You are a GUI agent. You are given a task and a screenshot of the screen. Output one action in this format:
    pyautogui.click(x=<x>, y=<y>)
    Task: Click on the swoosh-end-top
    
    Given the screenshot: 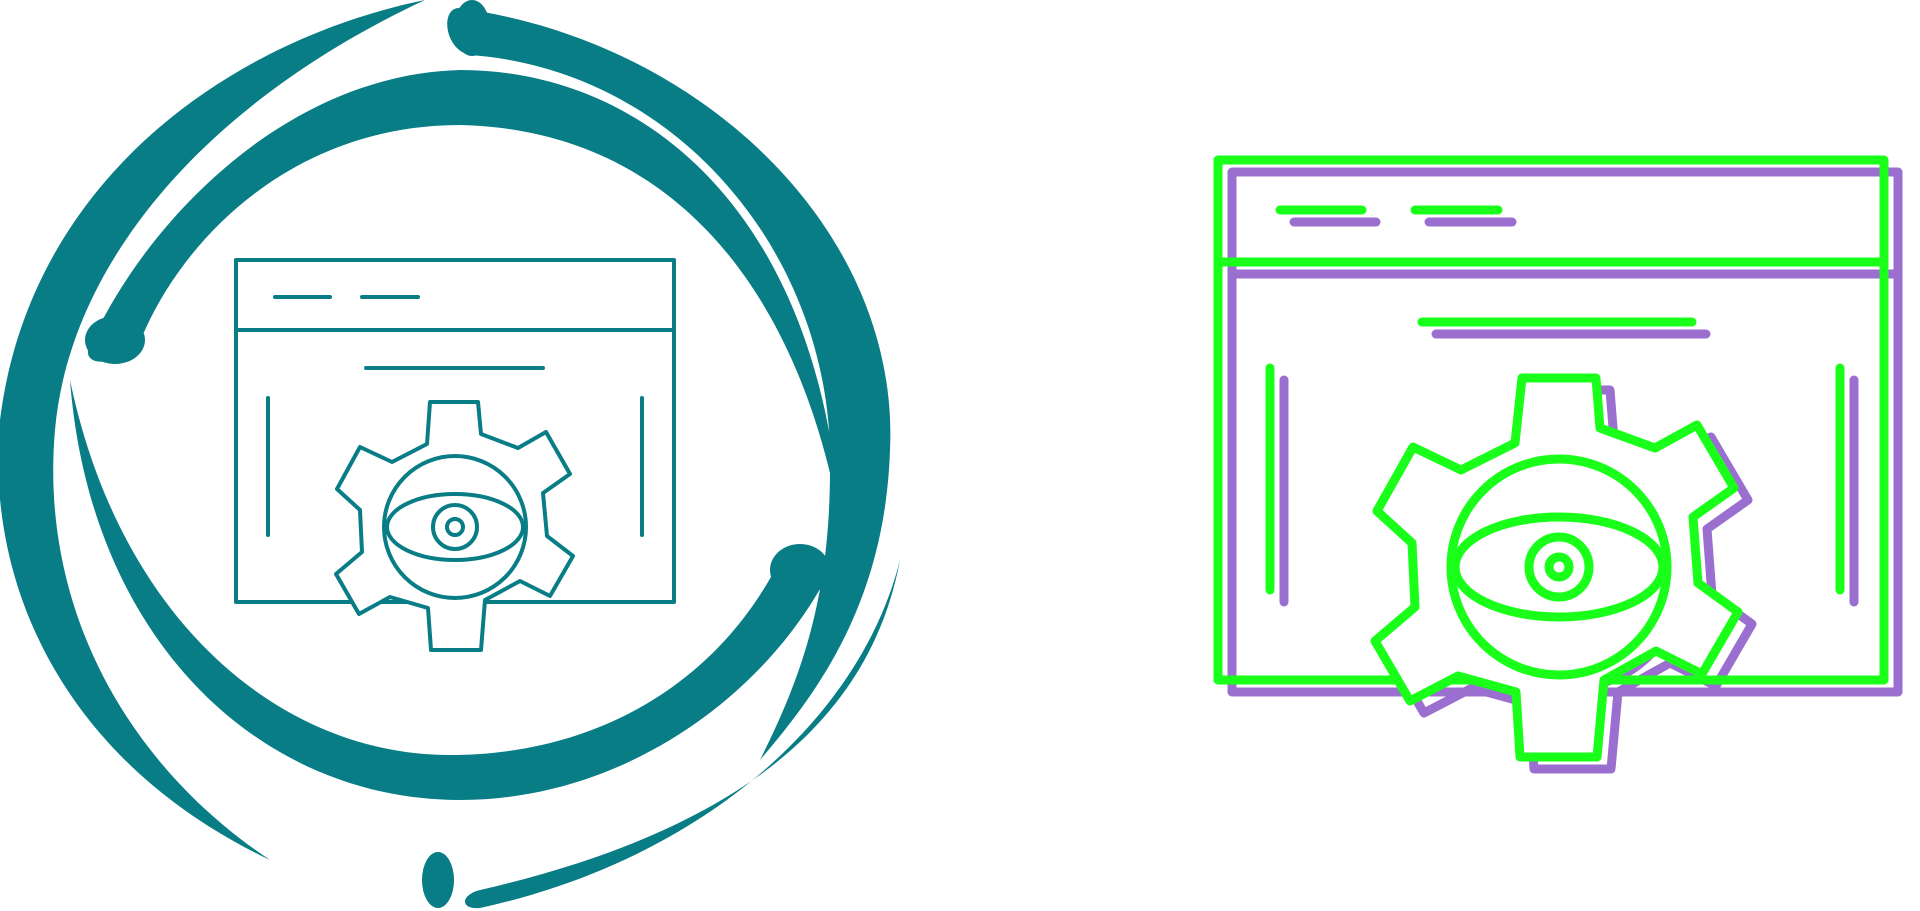 What is the action you would take?
    pyautogui.click(x=472, y=28)
    